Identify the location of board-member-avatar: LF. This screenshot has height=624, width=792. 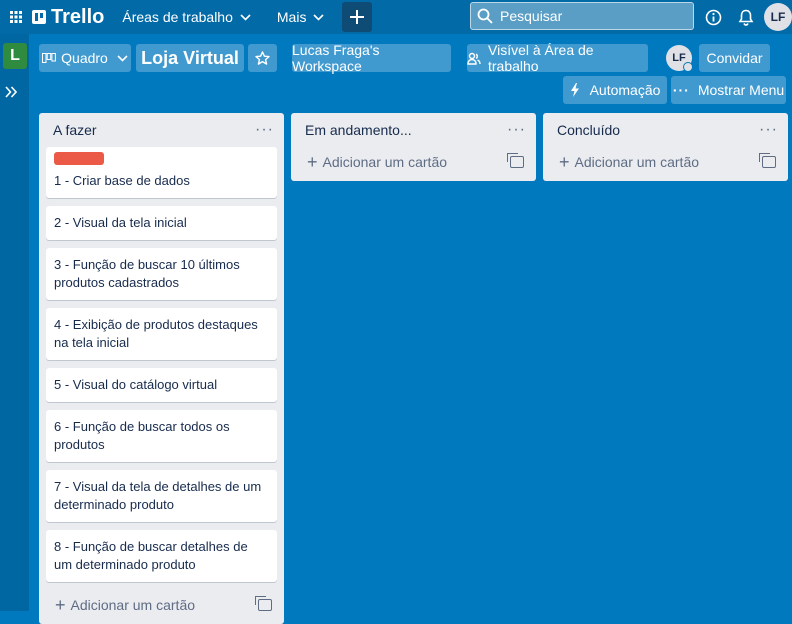
(679, 58).